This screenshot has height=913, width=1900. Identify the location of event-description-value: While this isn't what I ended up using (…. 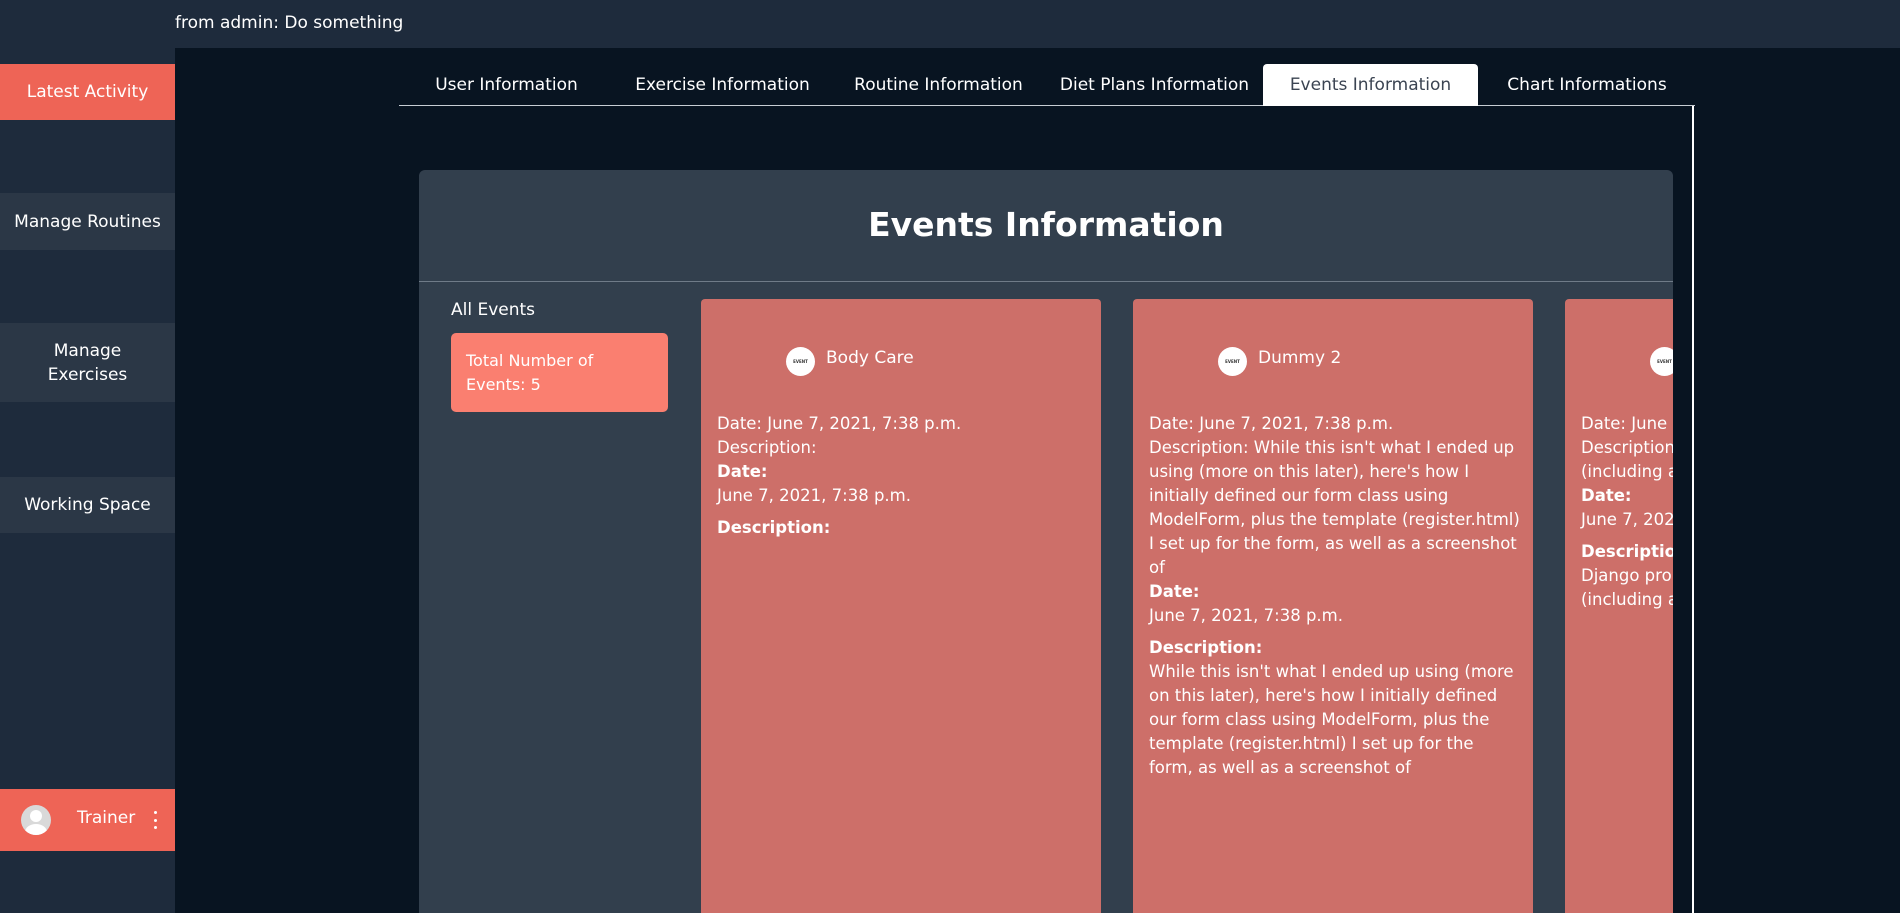
(1331, 719).